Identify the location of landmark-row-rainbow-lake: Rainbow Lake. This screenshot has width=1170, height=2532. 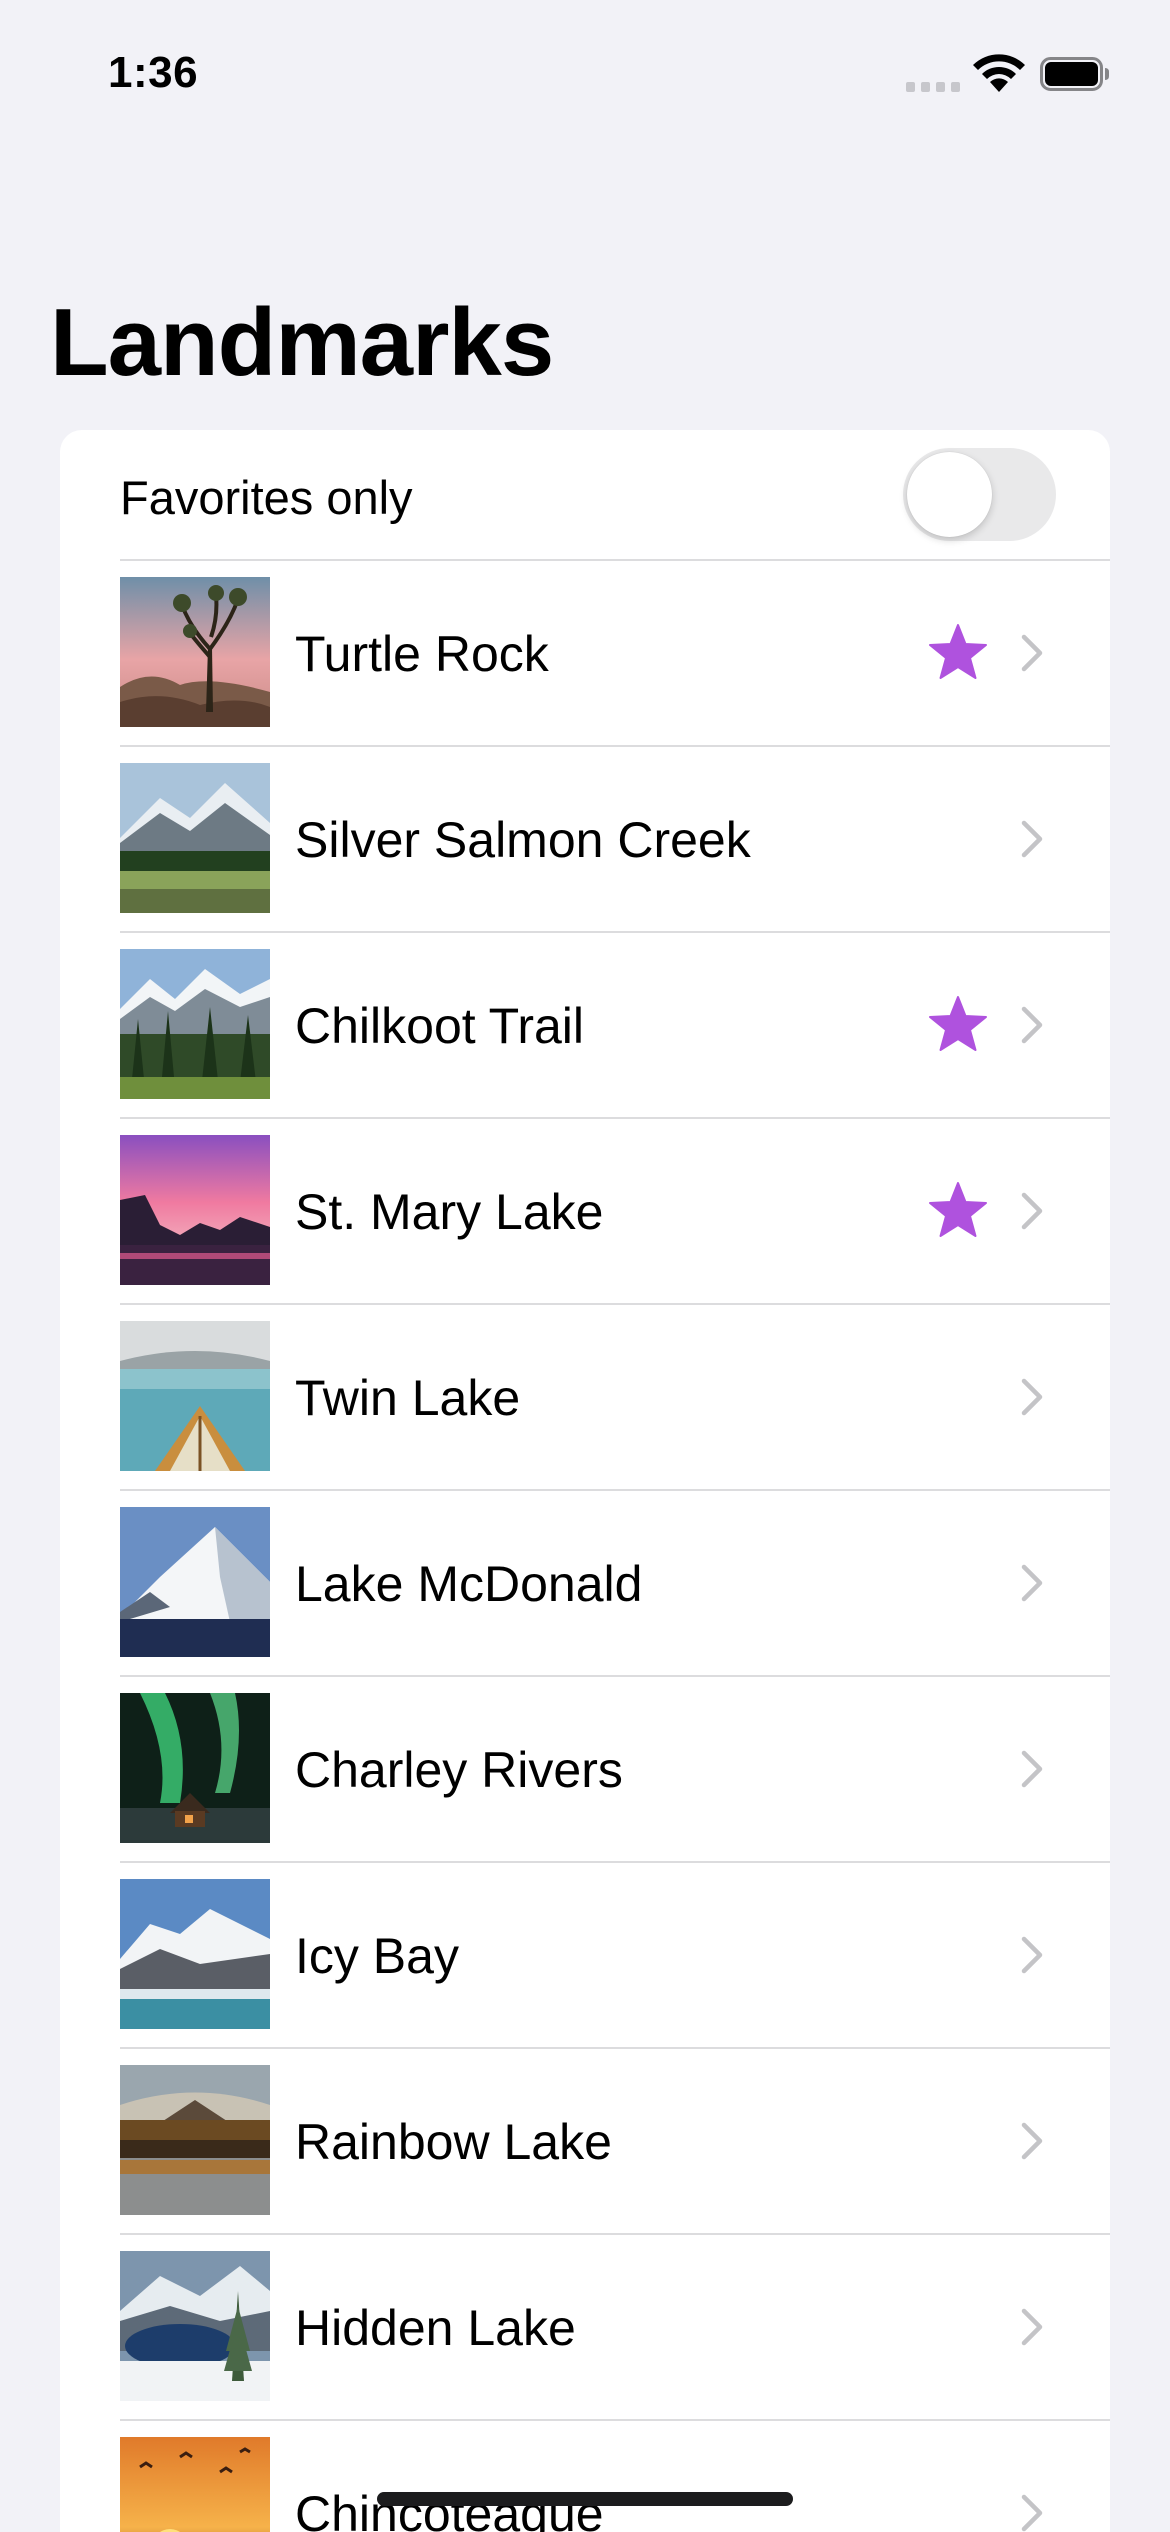
(585, 2142).